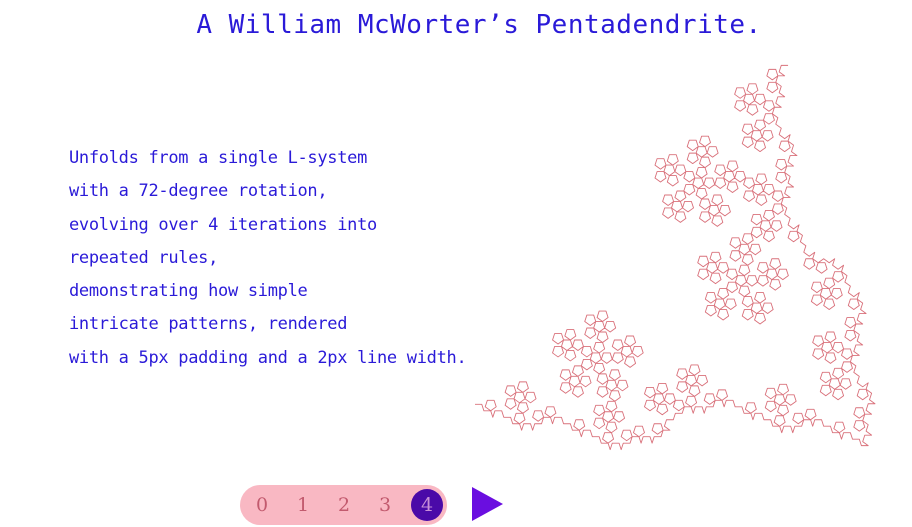 This screenshot has width=912, height=527. What do you see at coordinates (262, 505) in the screenshot?
I see `iteration-button-0: 0` at bounding box center [262, 505].